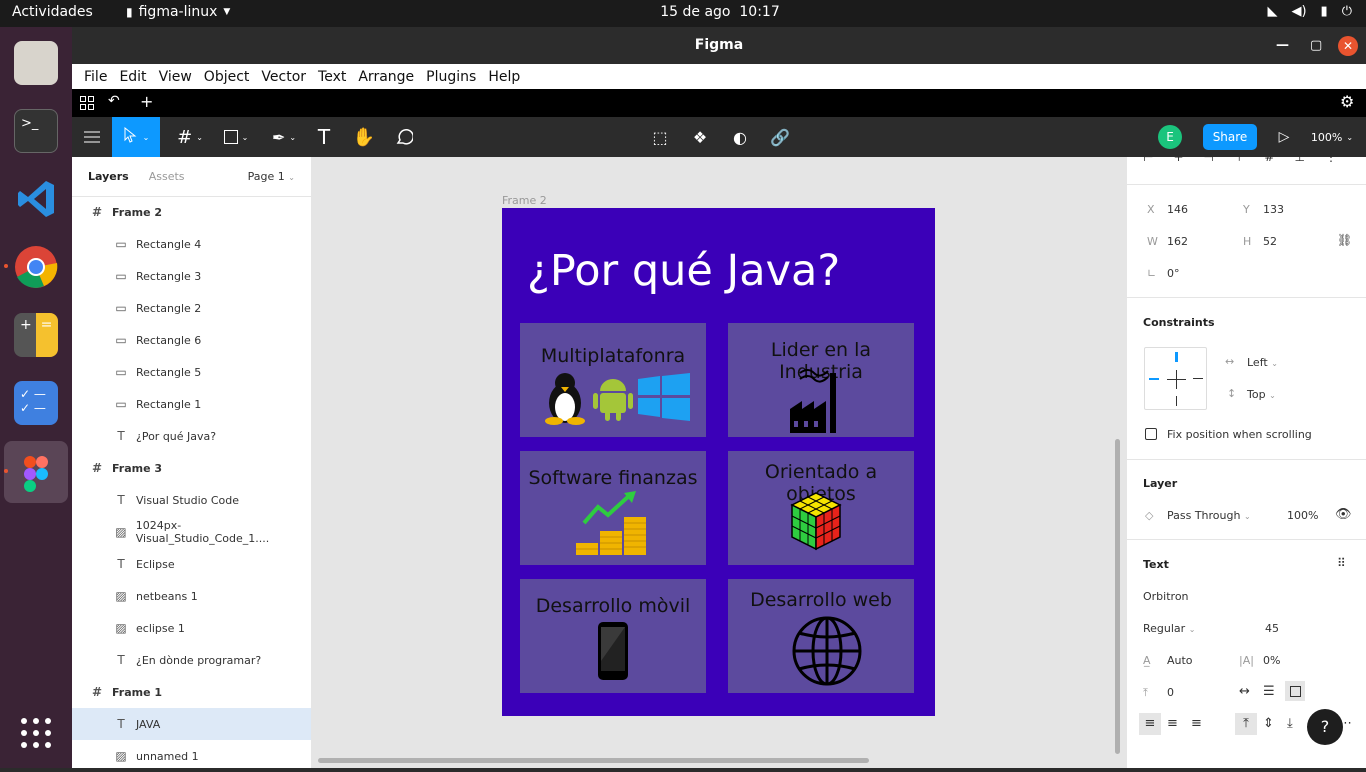 Image resolution: width=1366 pixels, height=772 pixels. What do you see at coordinates (1269, 161) in the screenshot?
I see `align-middle-icon: #` at bounding box center [1269, 161].